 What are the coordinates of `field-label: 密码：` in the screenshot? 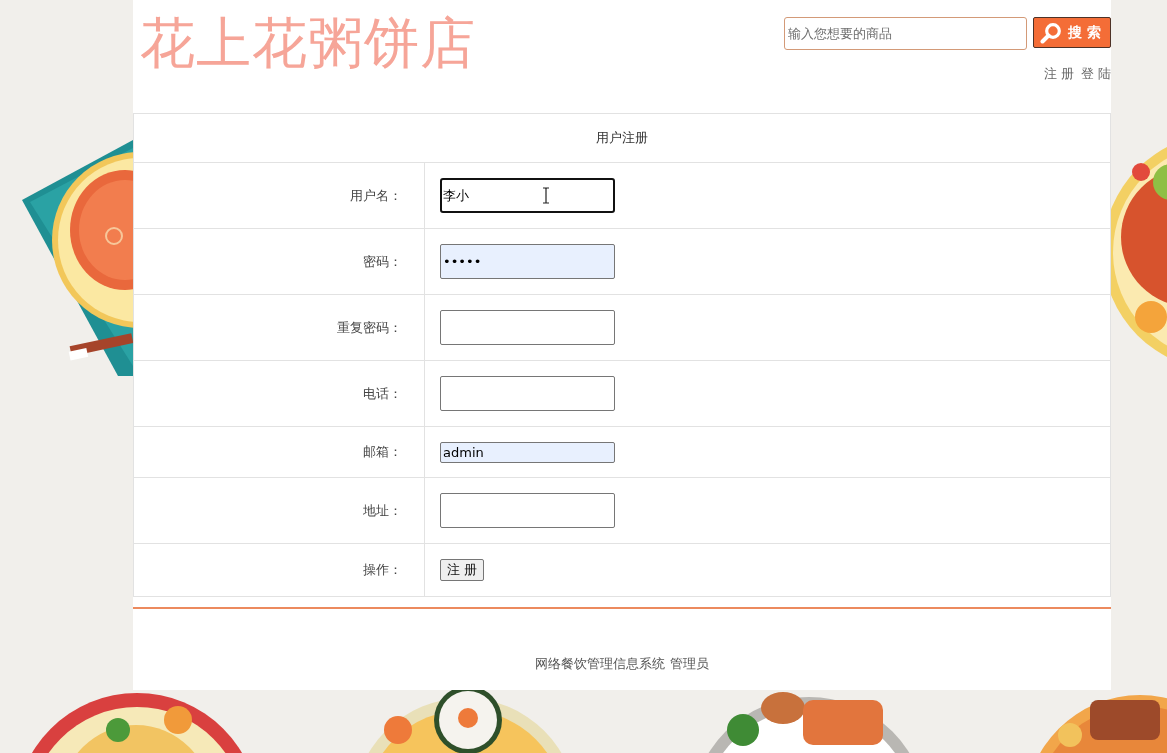 It's located at (279, 261).